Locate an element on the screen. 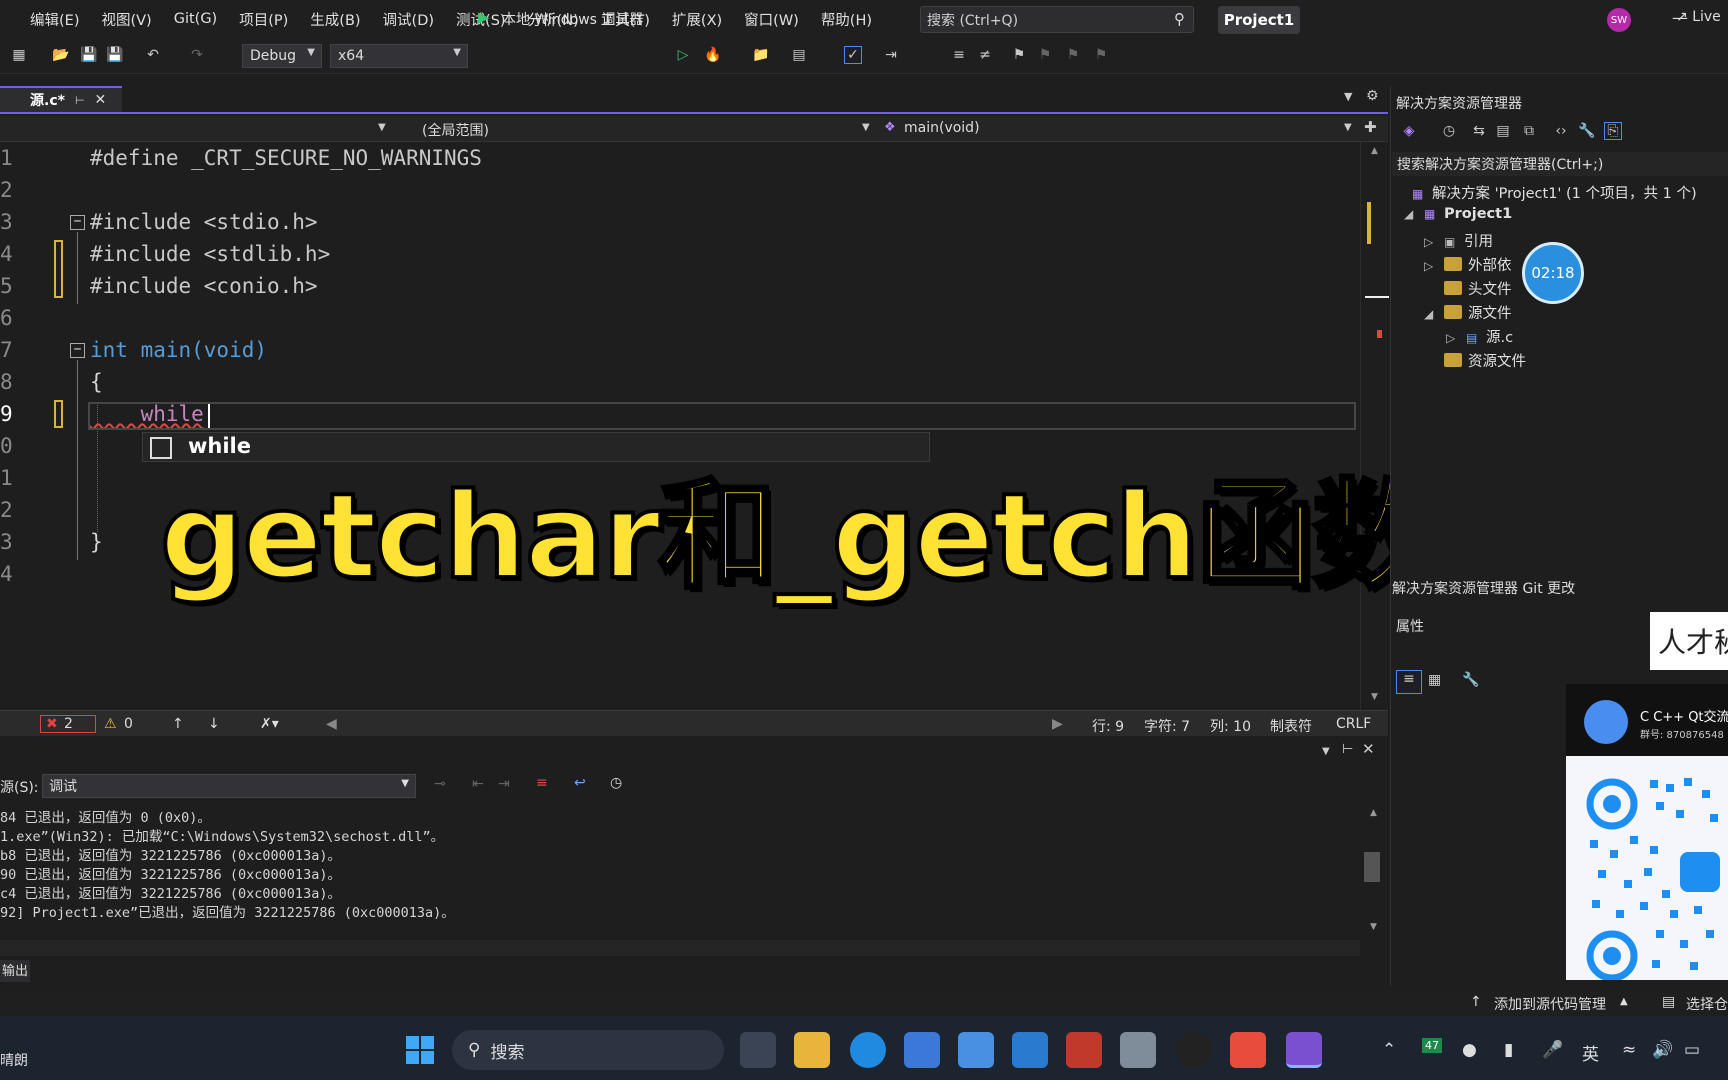 This screenshot has width=1728, height=1080. step-icon: ⇥ is located at coordinates (891, 55).